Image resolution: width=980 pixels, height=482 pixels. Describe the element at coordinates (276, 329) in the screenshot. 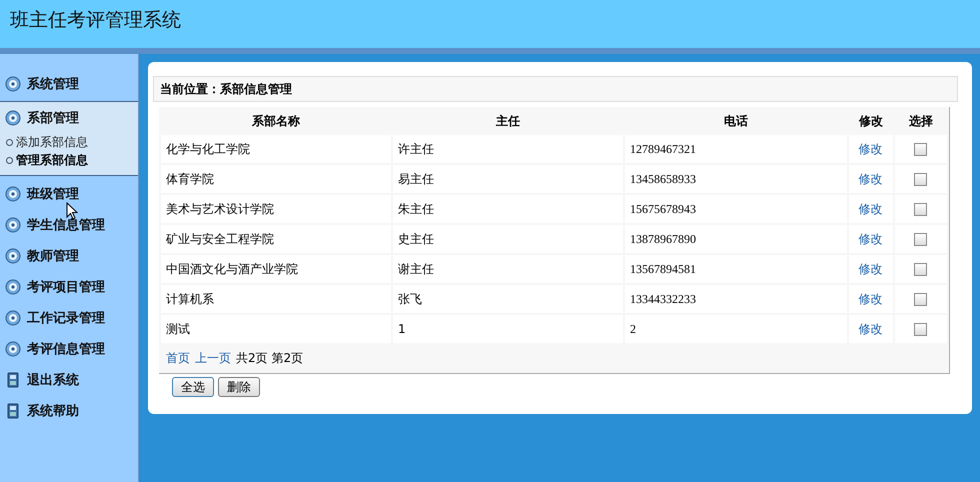

I see `table-cell: 测试` at that location.